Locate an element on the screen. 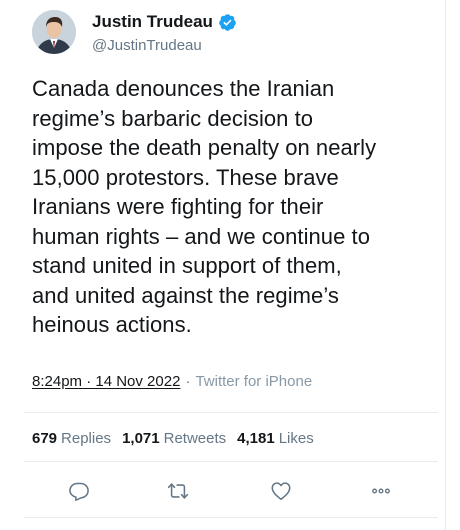 The height and width of the screenshot is (530, 460). like-button is located at coordinates (281, 491).